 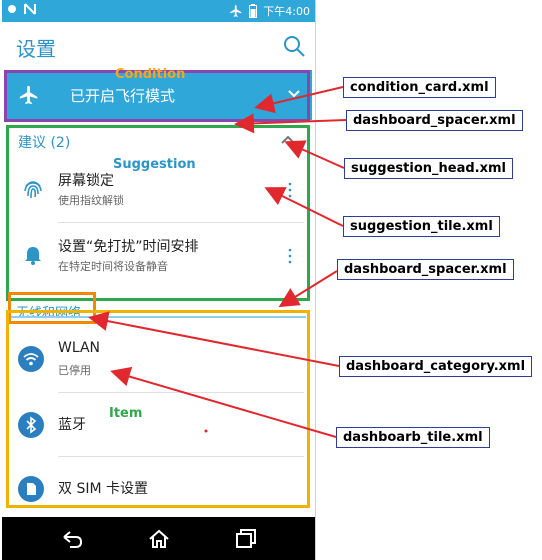 I want to click on condition-label: Condition, so click(x=150, y=74).